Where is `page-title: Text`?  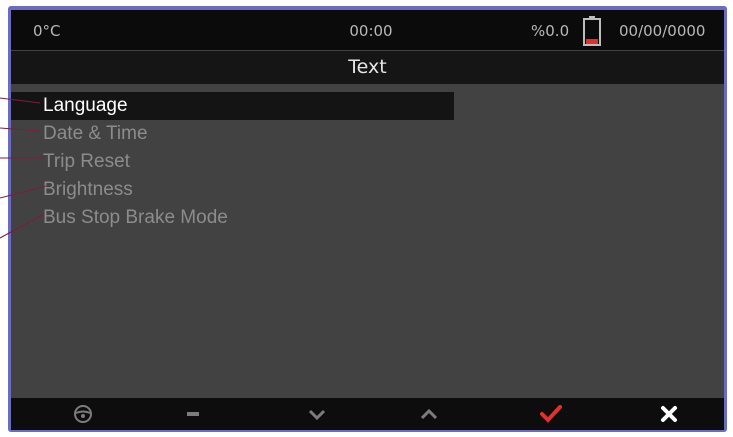 page-title: Text is located at coordinates (367, 67).